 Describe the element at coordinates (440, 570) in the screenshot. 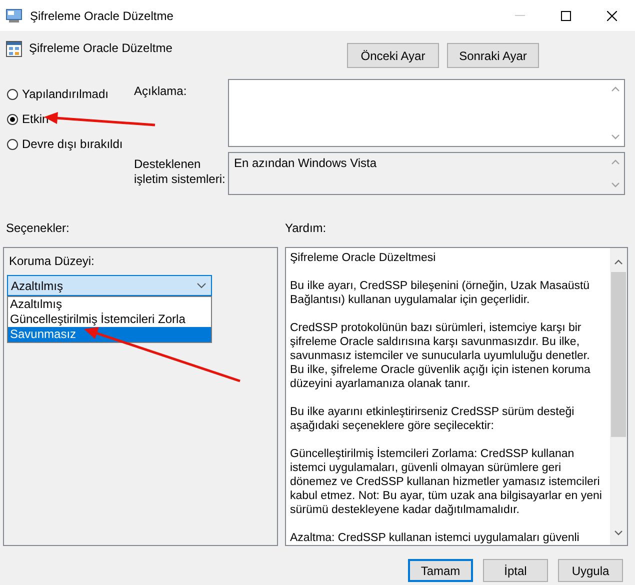

I see `dialog-button: Tamam` at that location.